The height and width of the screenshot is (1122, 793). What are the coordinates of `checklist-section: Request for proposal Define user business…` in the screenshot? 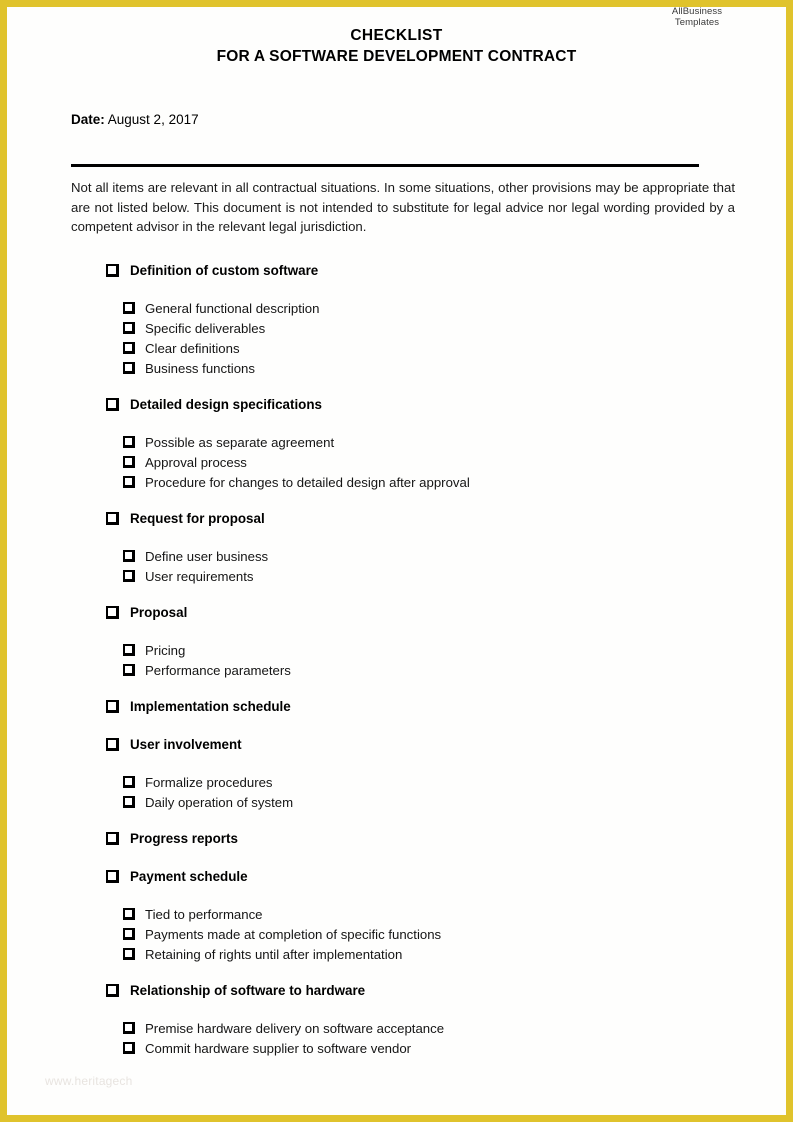 It's located at (396, 548).